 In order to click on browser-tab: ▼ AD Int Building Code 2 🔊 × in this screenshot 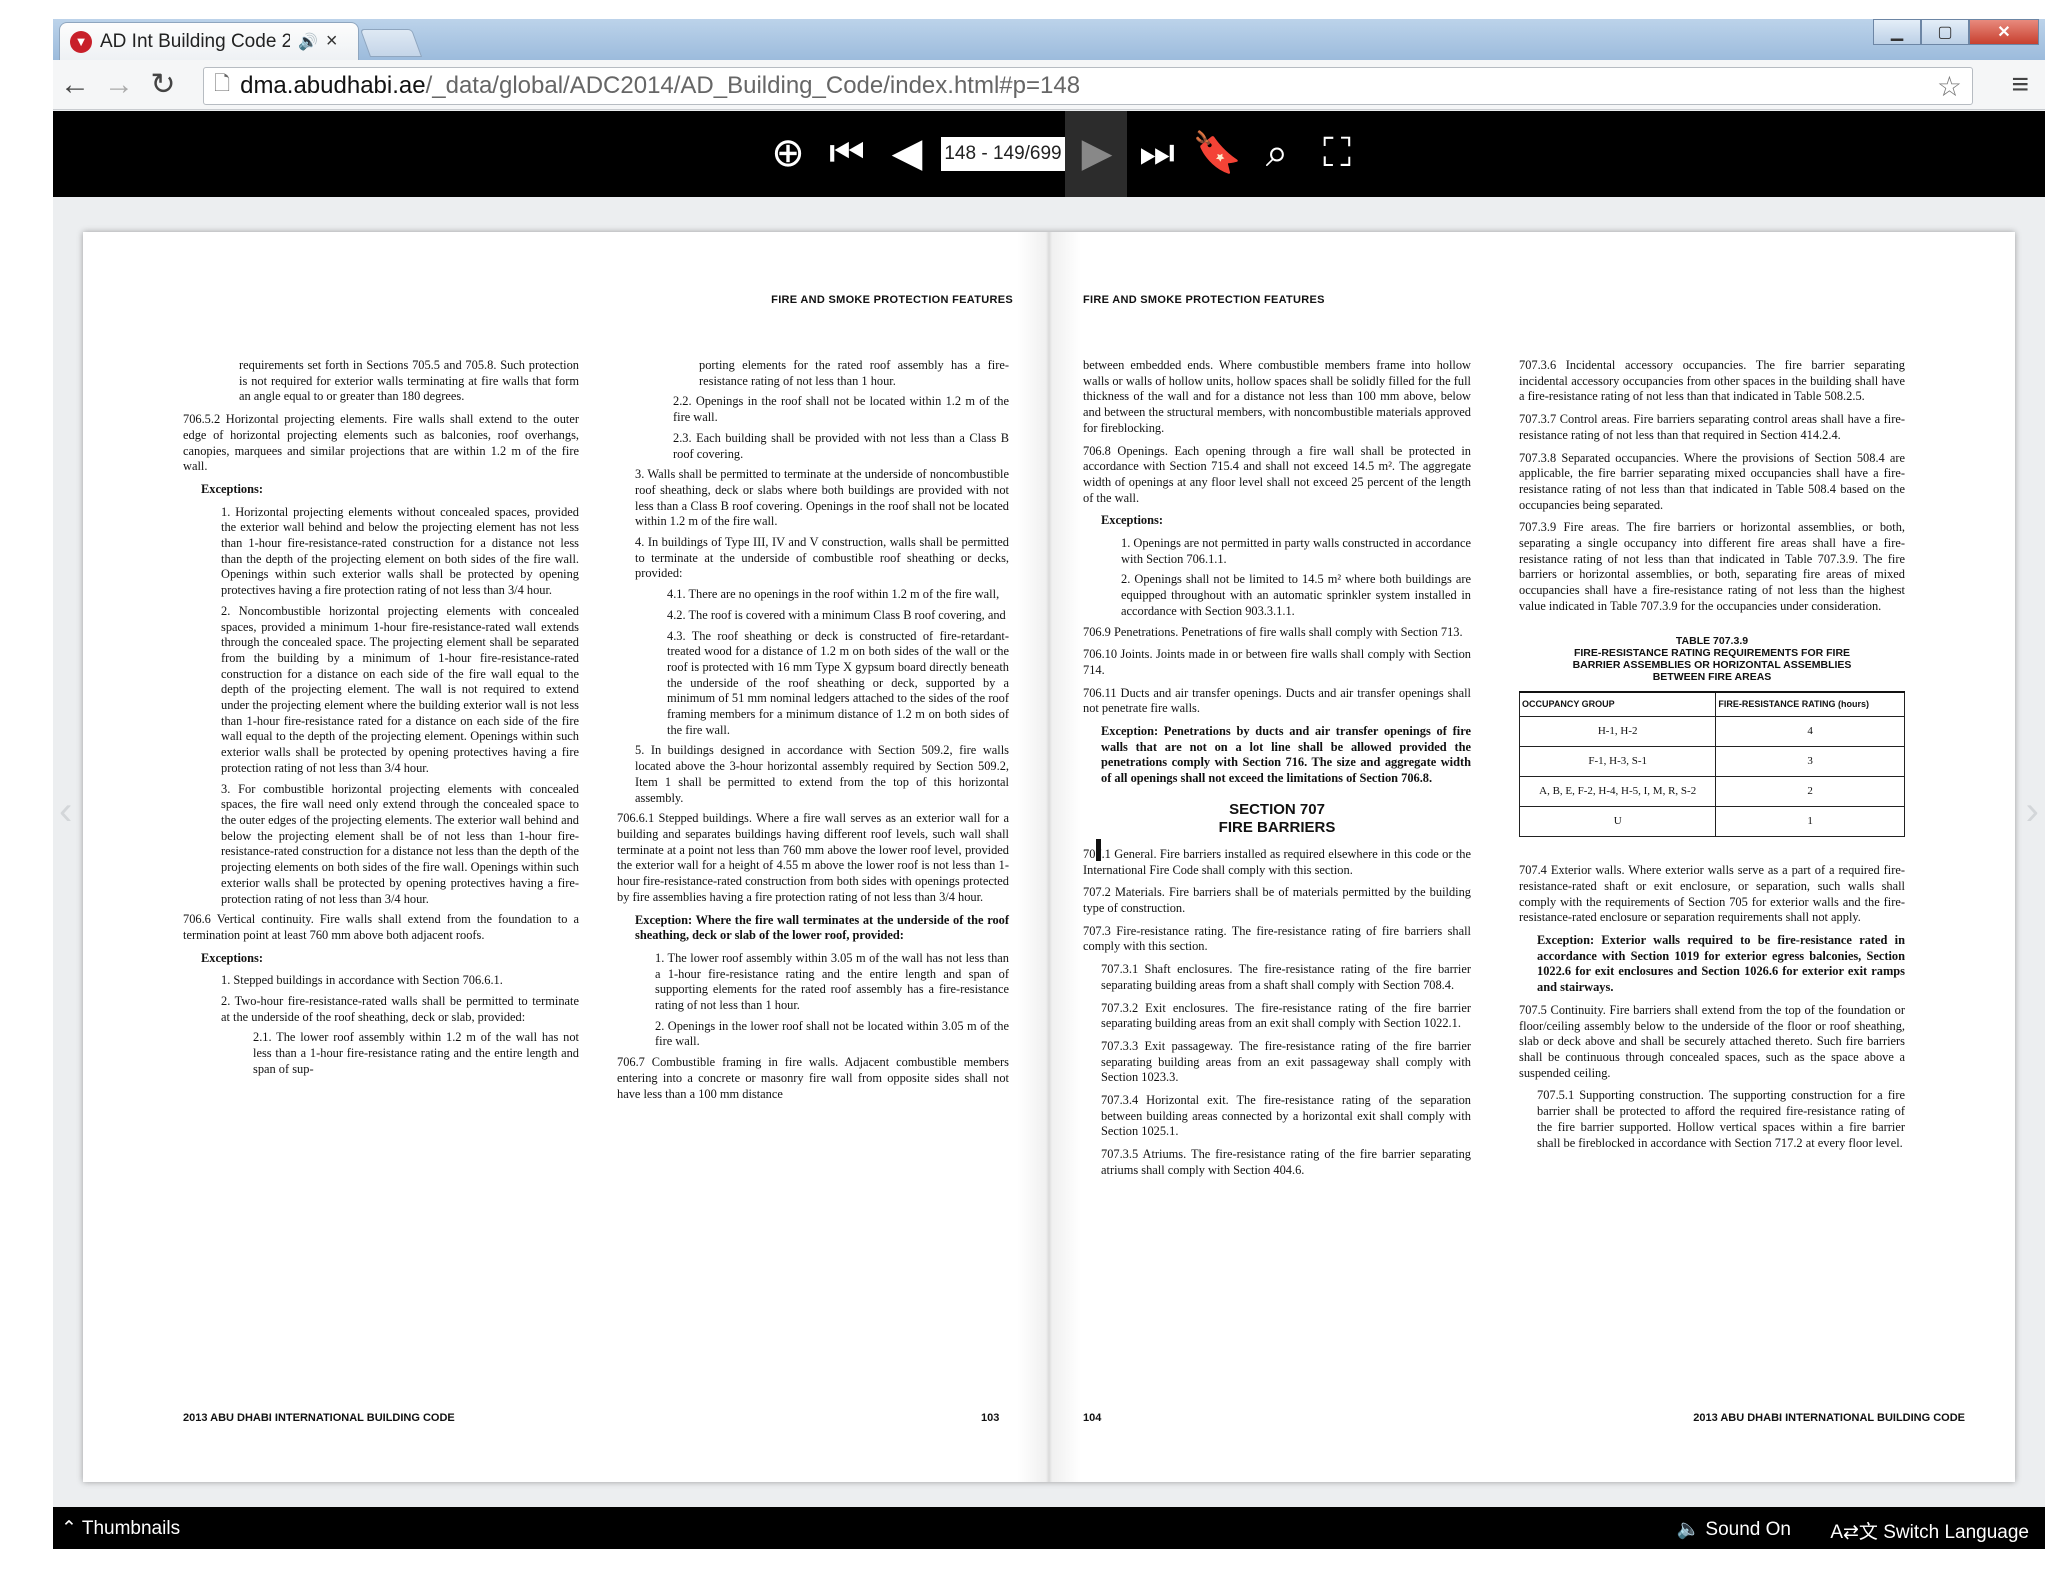, I will do `click(209, 41)`.